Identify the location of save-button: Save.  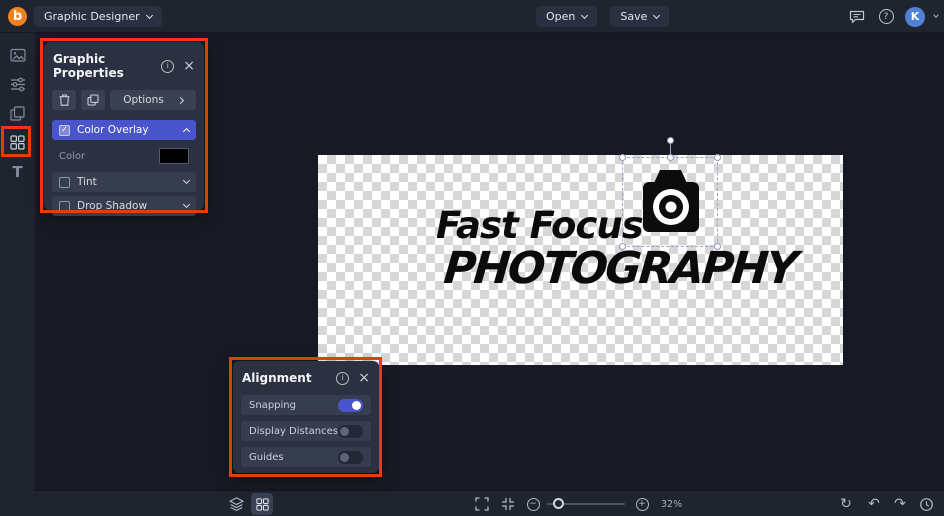
(640, 16).